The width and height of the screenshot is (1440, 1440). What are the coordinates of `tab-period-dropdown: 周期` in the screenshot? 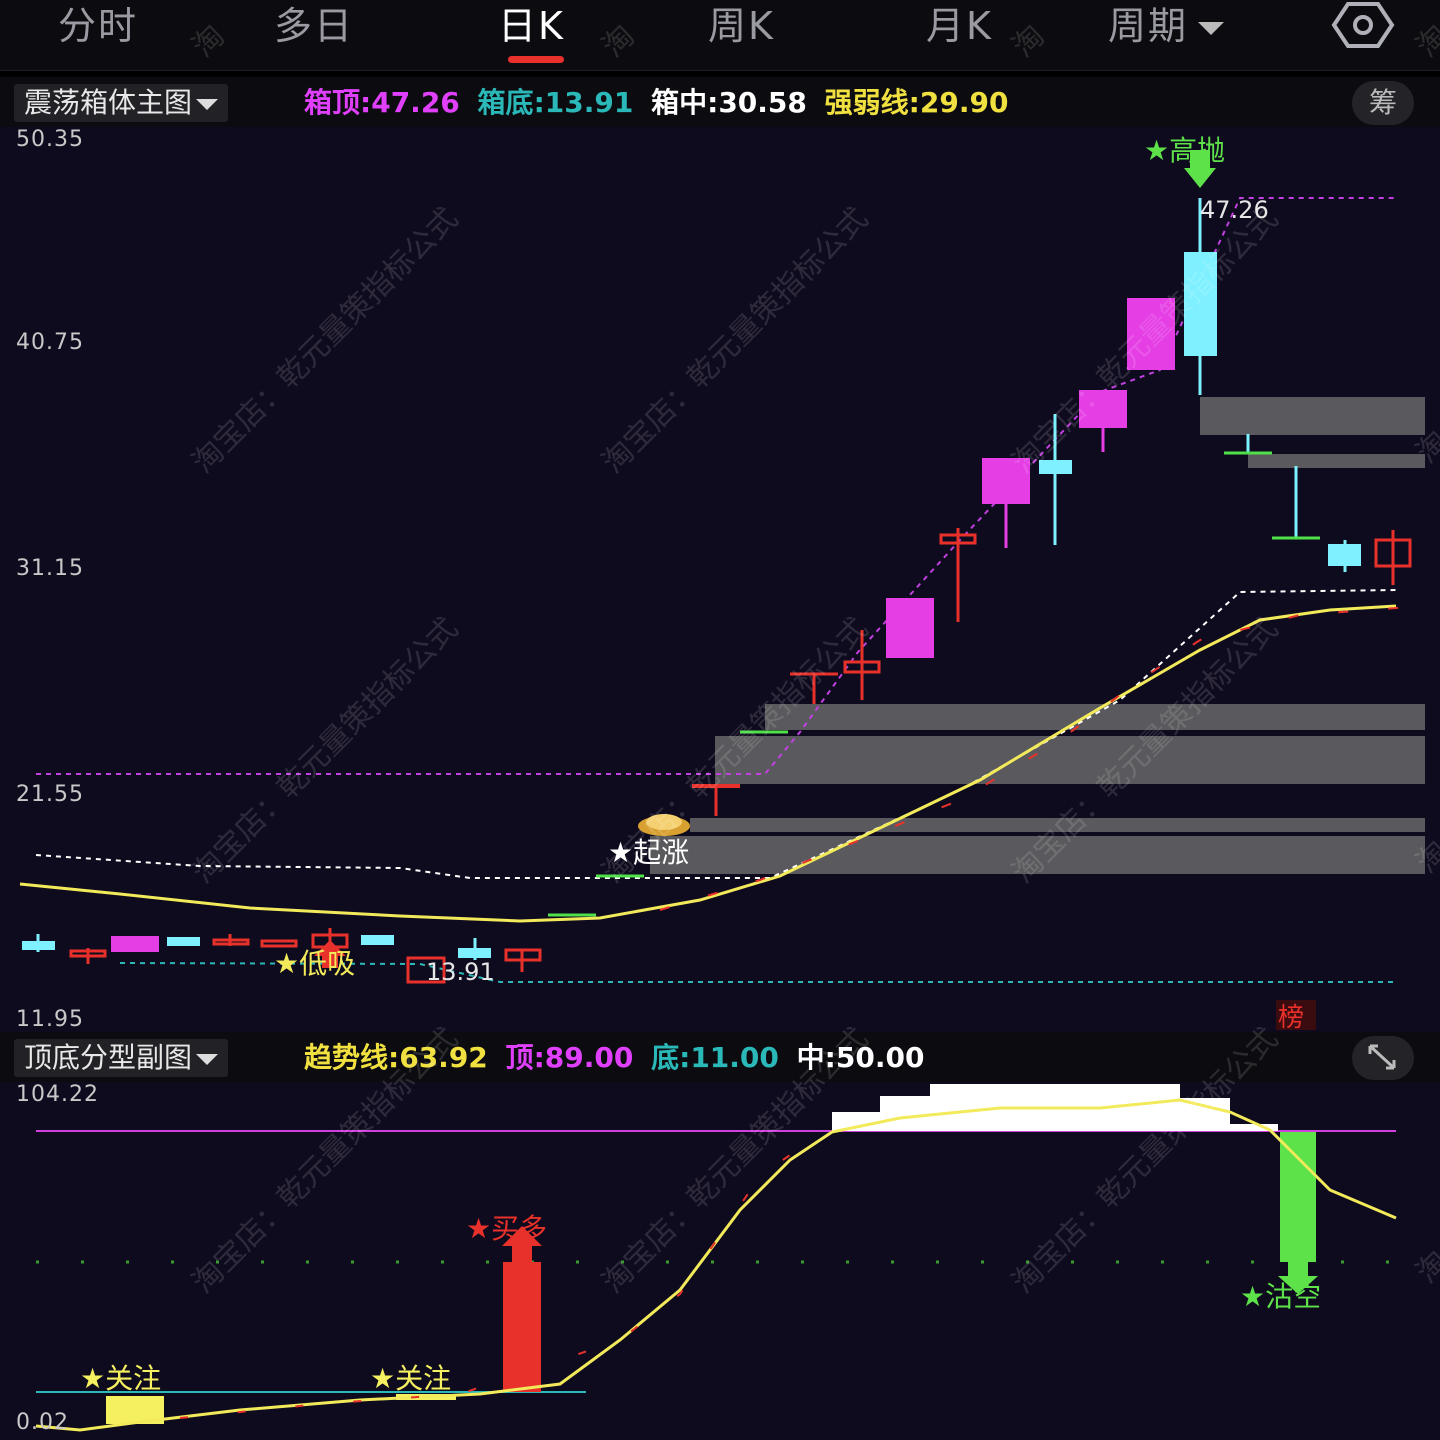 It's located at (1166, 26).